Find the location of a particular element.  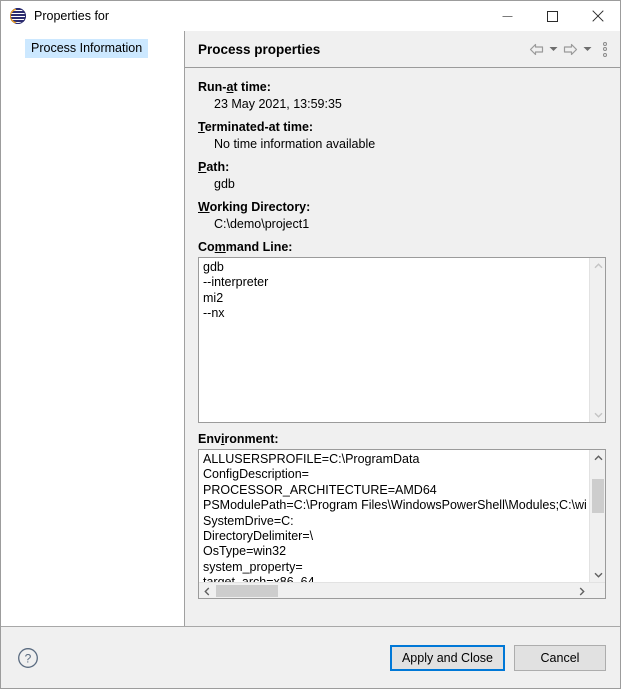

page-toolbar is located at coordinates (569, 49).